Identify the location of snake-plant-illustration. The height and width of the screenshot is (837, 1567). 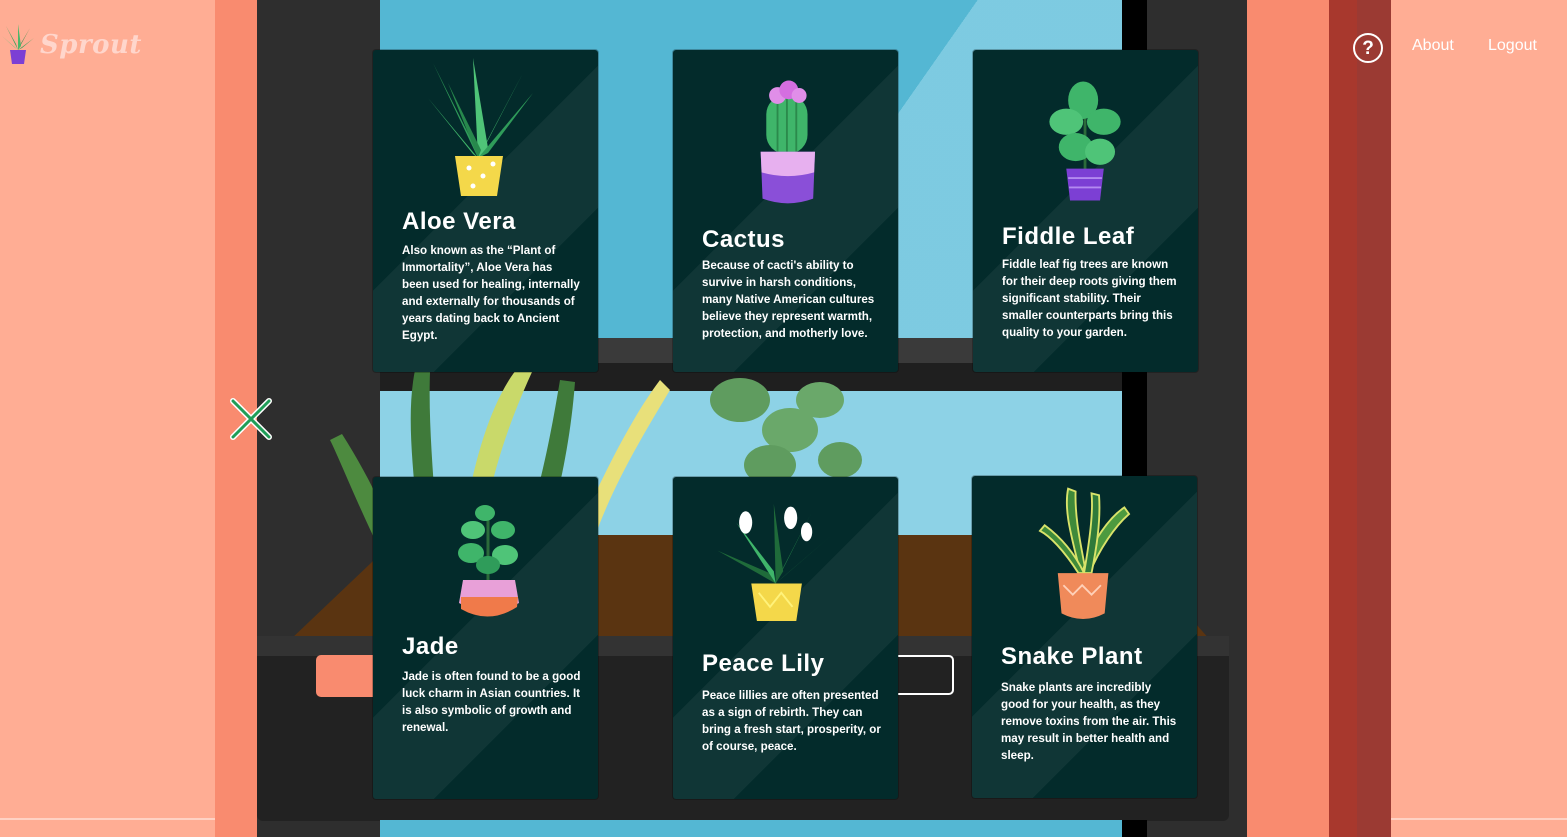
(1084, 553).